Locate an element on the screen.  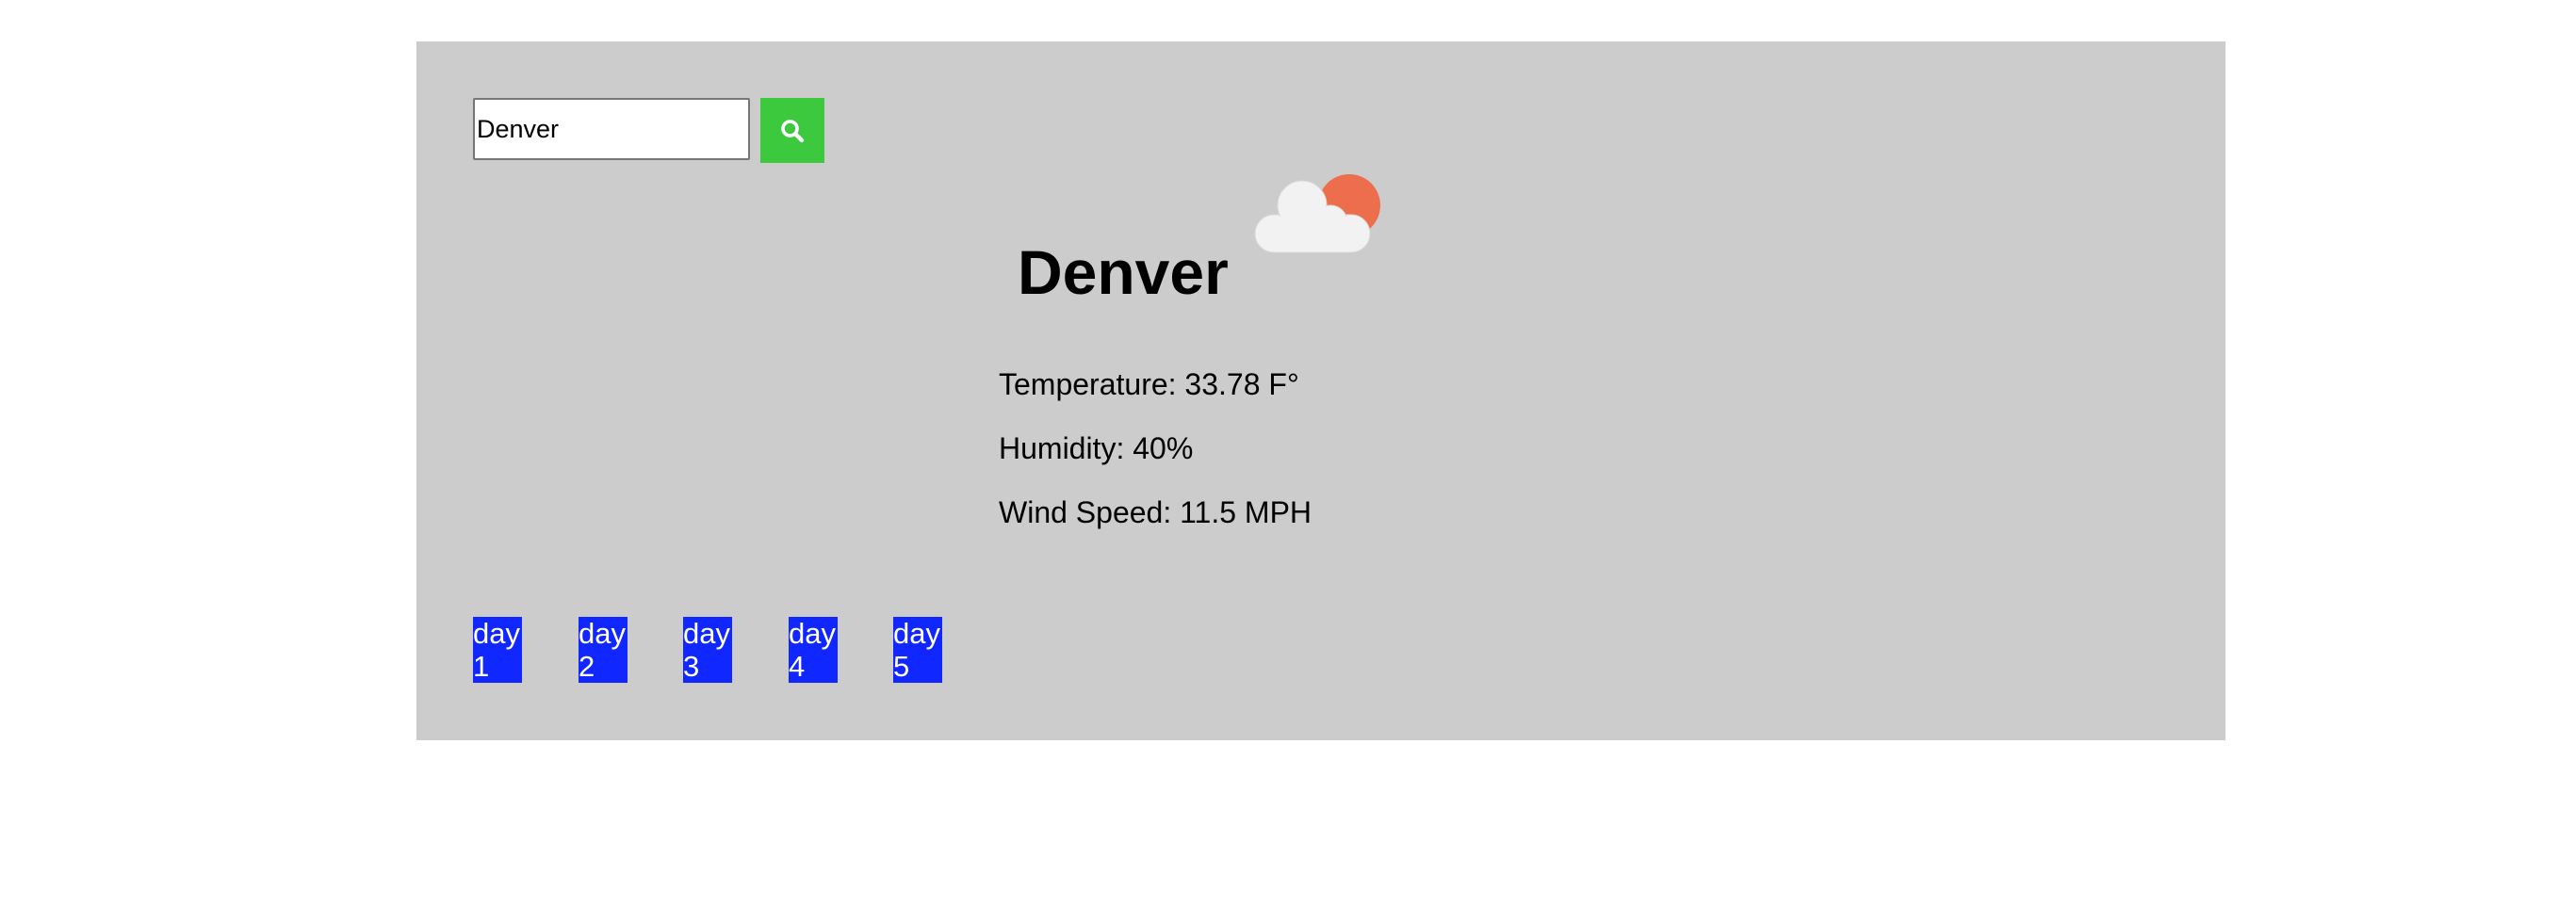
city-name: Denver is located at coordinates (1123, 272).